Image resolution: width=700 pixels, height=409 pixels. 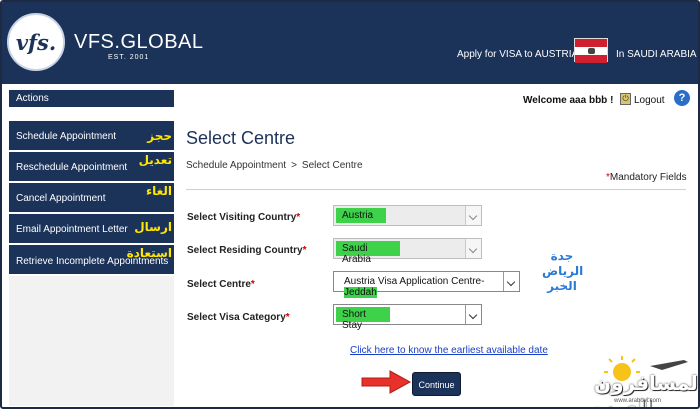 What do you see at coordinates (332, 165) in the screenshot?
I see `breadcrumb-item: Select Centre` at bounding box center [332, 165].